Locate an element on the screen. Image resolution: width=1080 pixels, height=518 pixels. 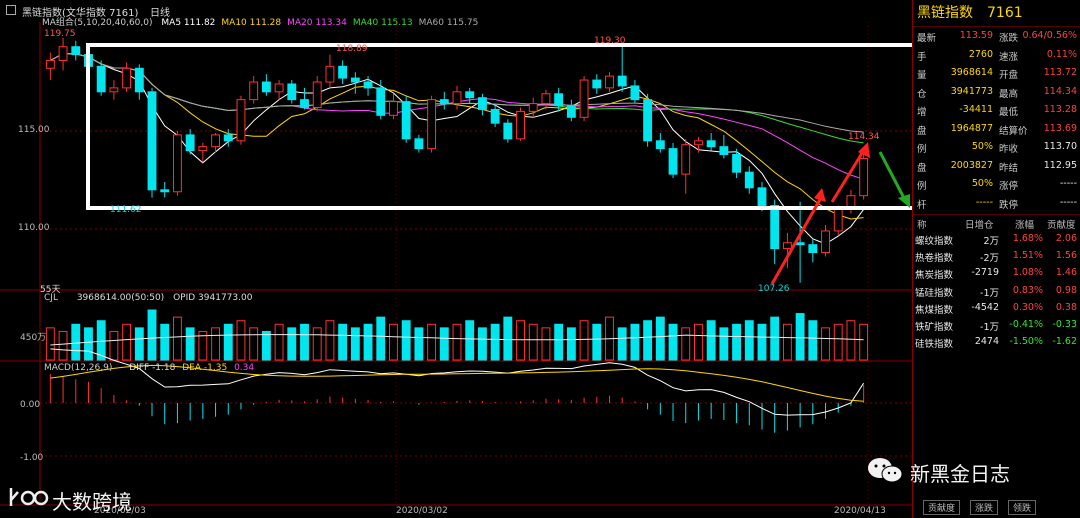
quote-value: 0.11% is located at coordinates (1061, 54).